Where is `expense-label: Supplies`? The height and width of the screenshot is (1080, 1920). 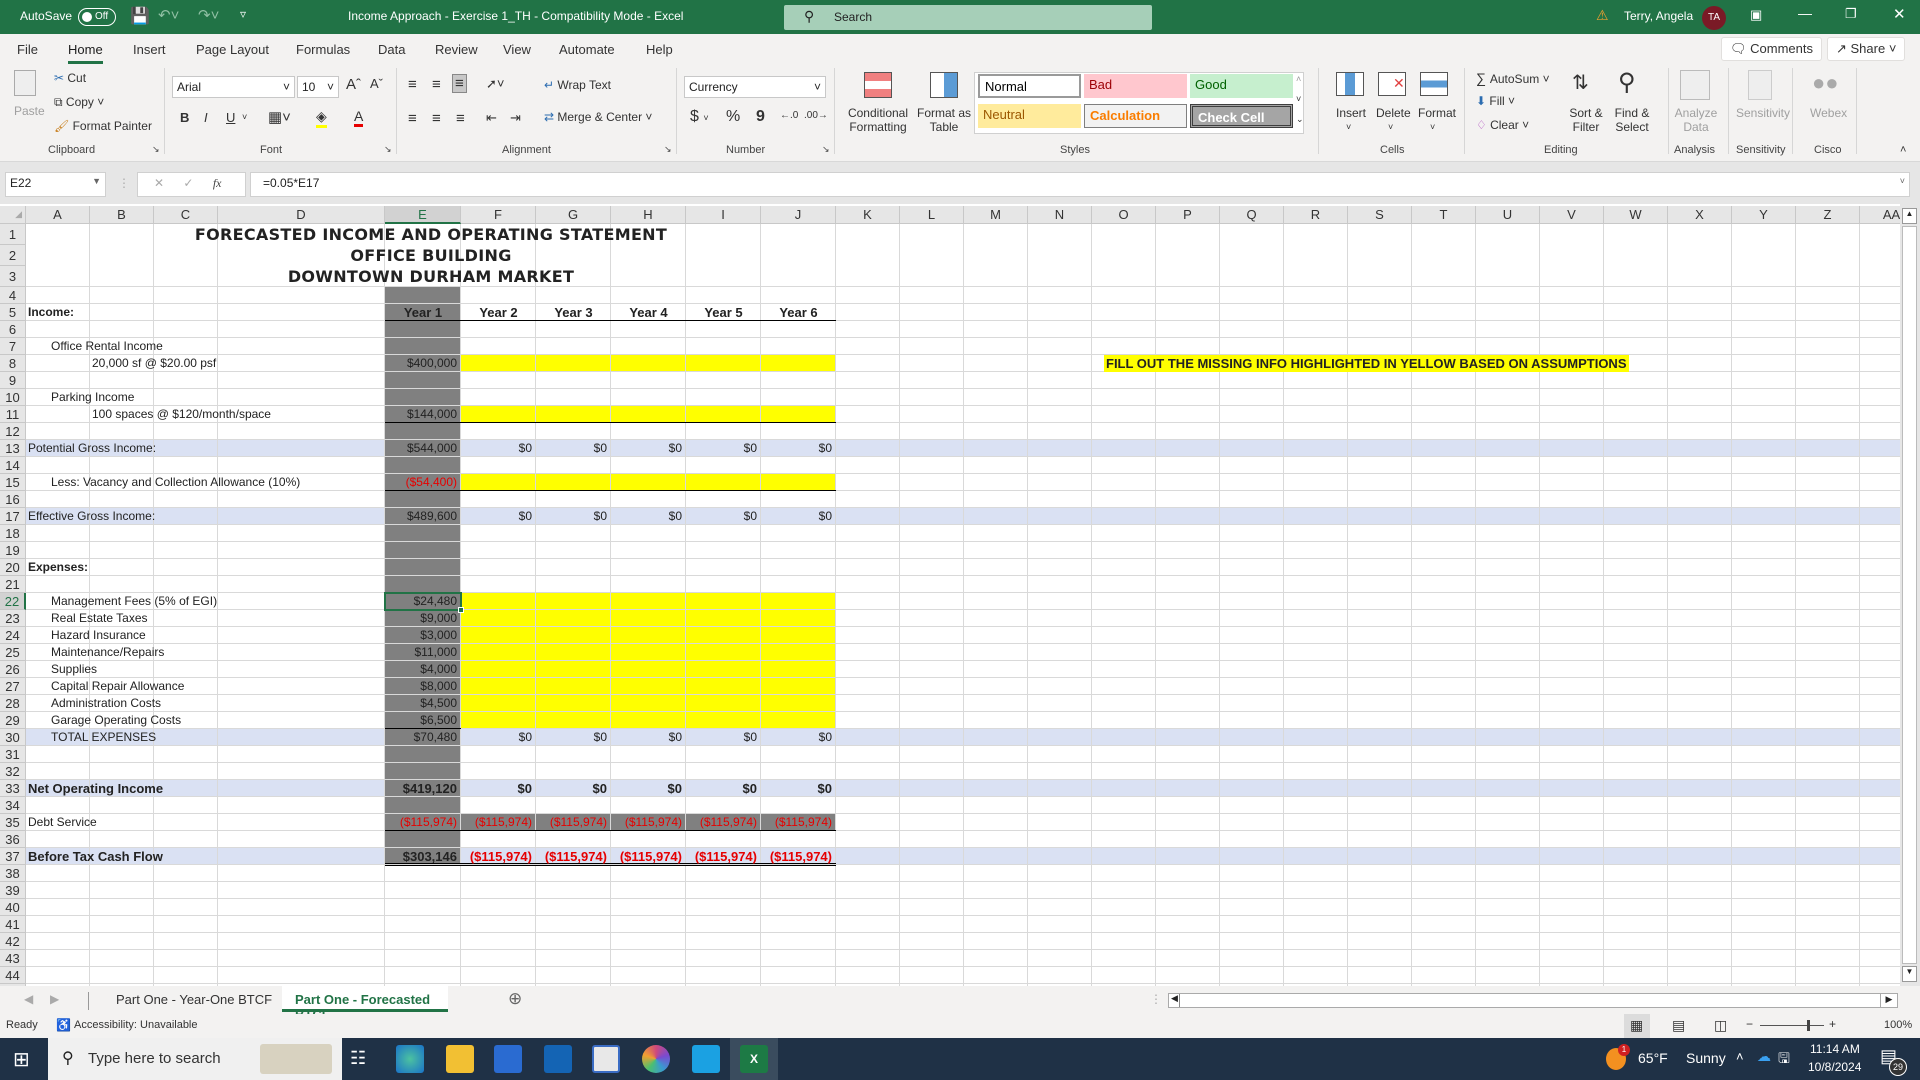
expense-label: Supplies is located at coordinates (61, 669).